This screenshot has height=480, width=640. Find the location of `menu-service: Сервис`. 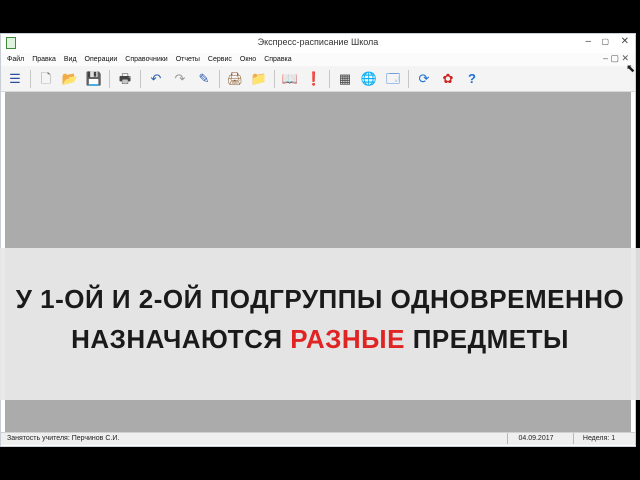

menu-service: Сервис is located at coordinates (220, 59).